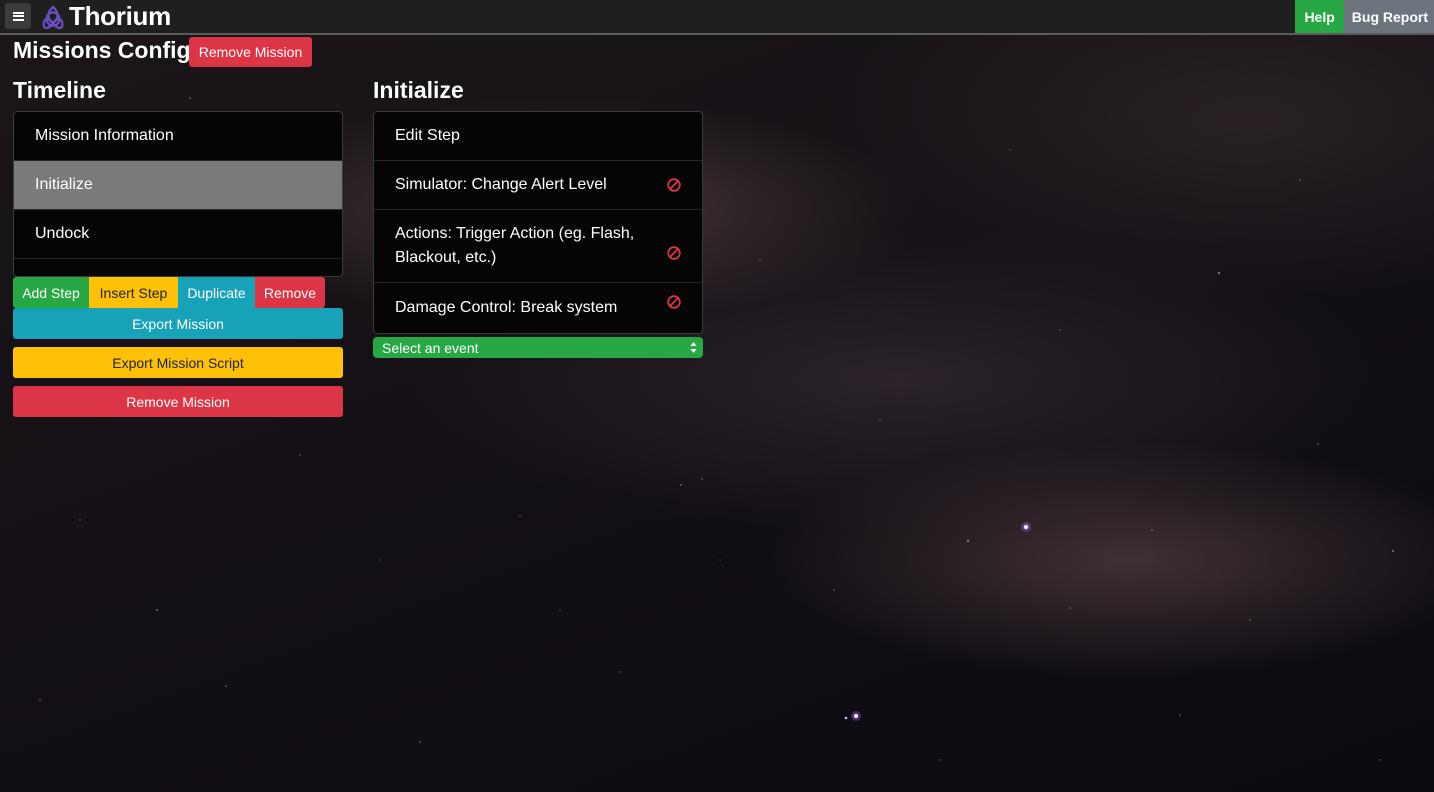 This screenshot has width=1434, height=792. I want to click on thorium-logo-icon, so click(53, 17).